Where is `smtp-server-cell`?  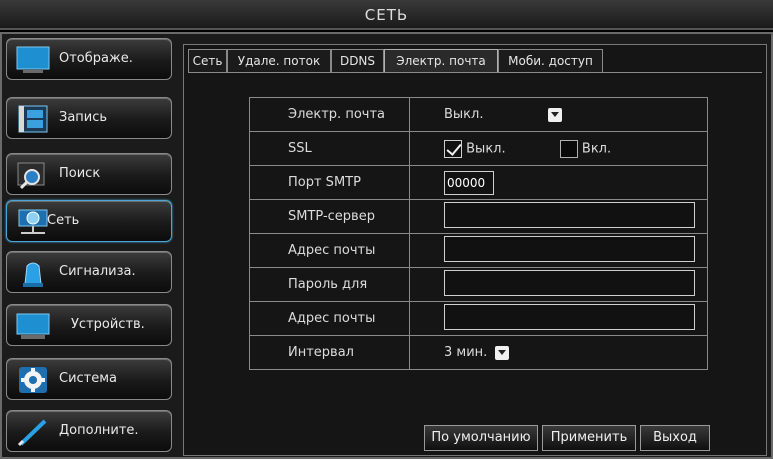 smtp-server-cell is located at coordinates (558, 216).